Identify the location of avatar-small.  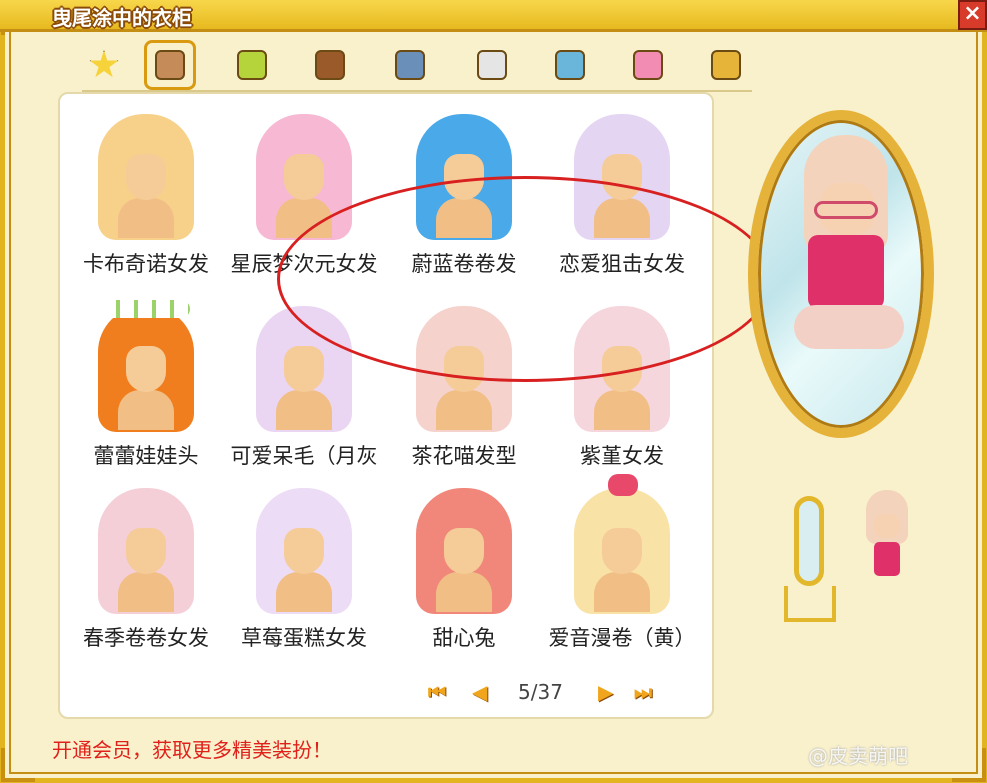
(887, 540).